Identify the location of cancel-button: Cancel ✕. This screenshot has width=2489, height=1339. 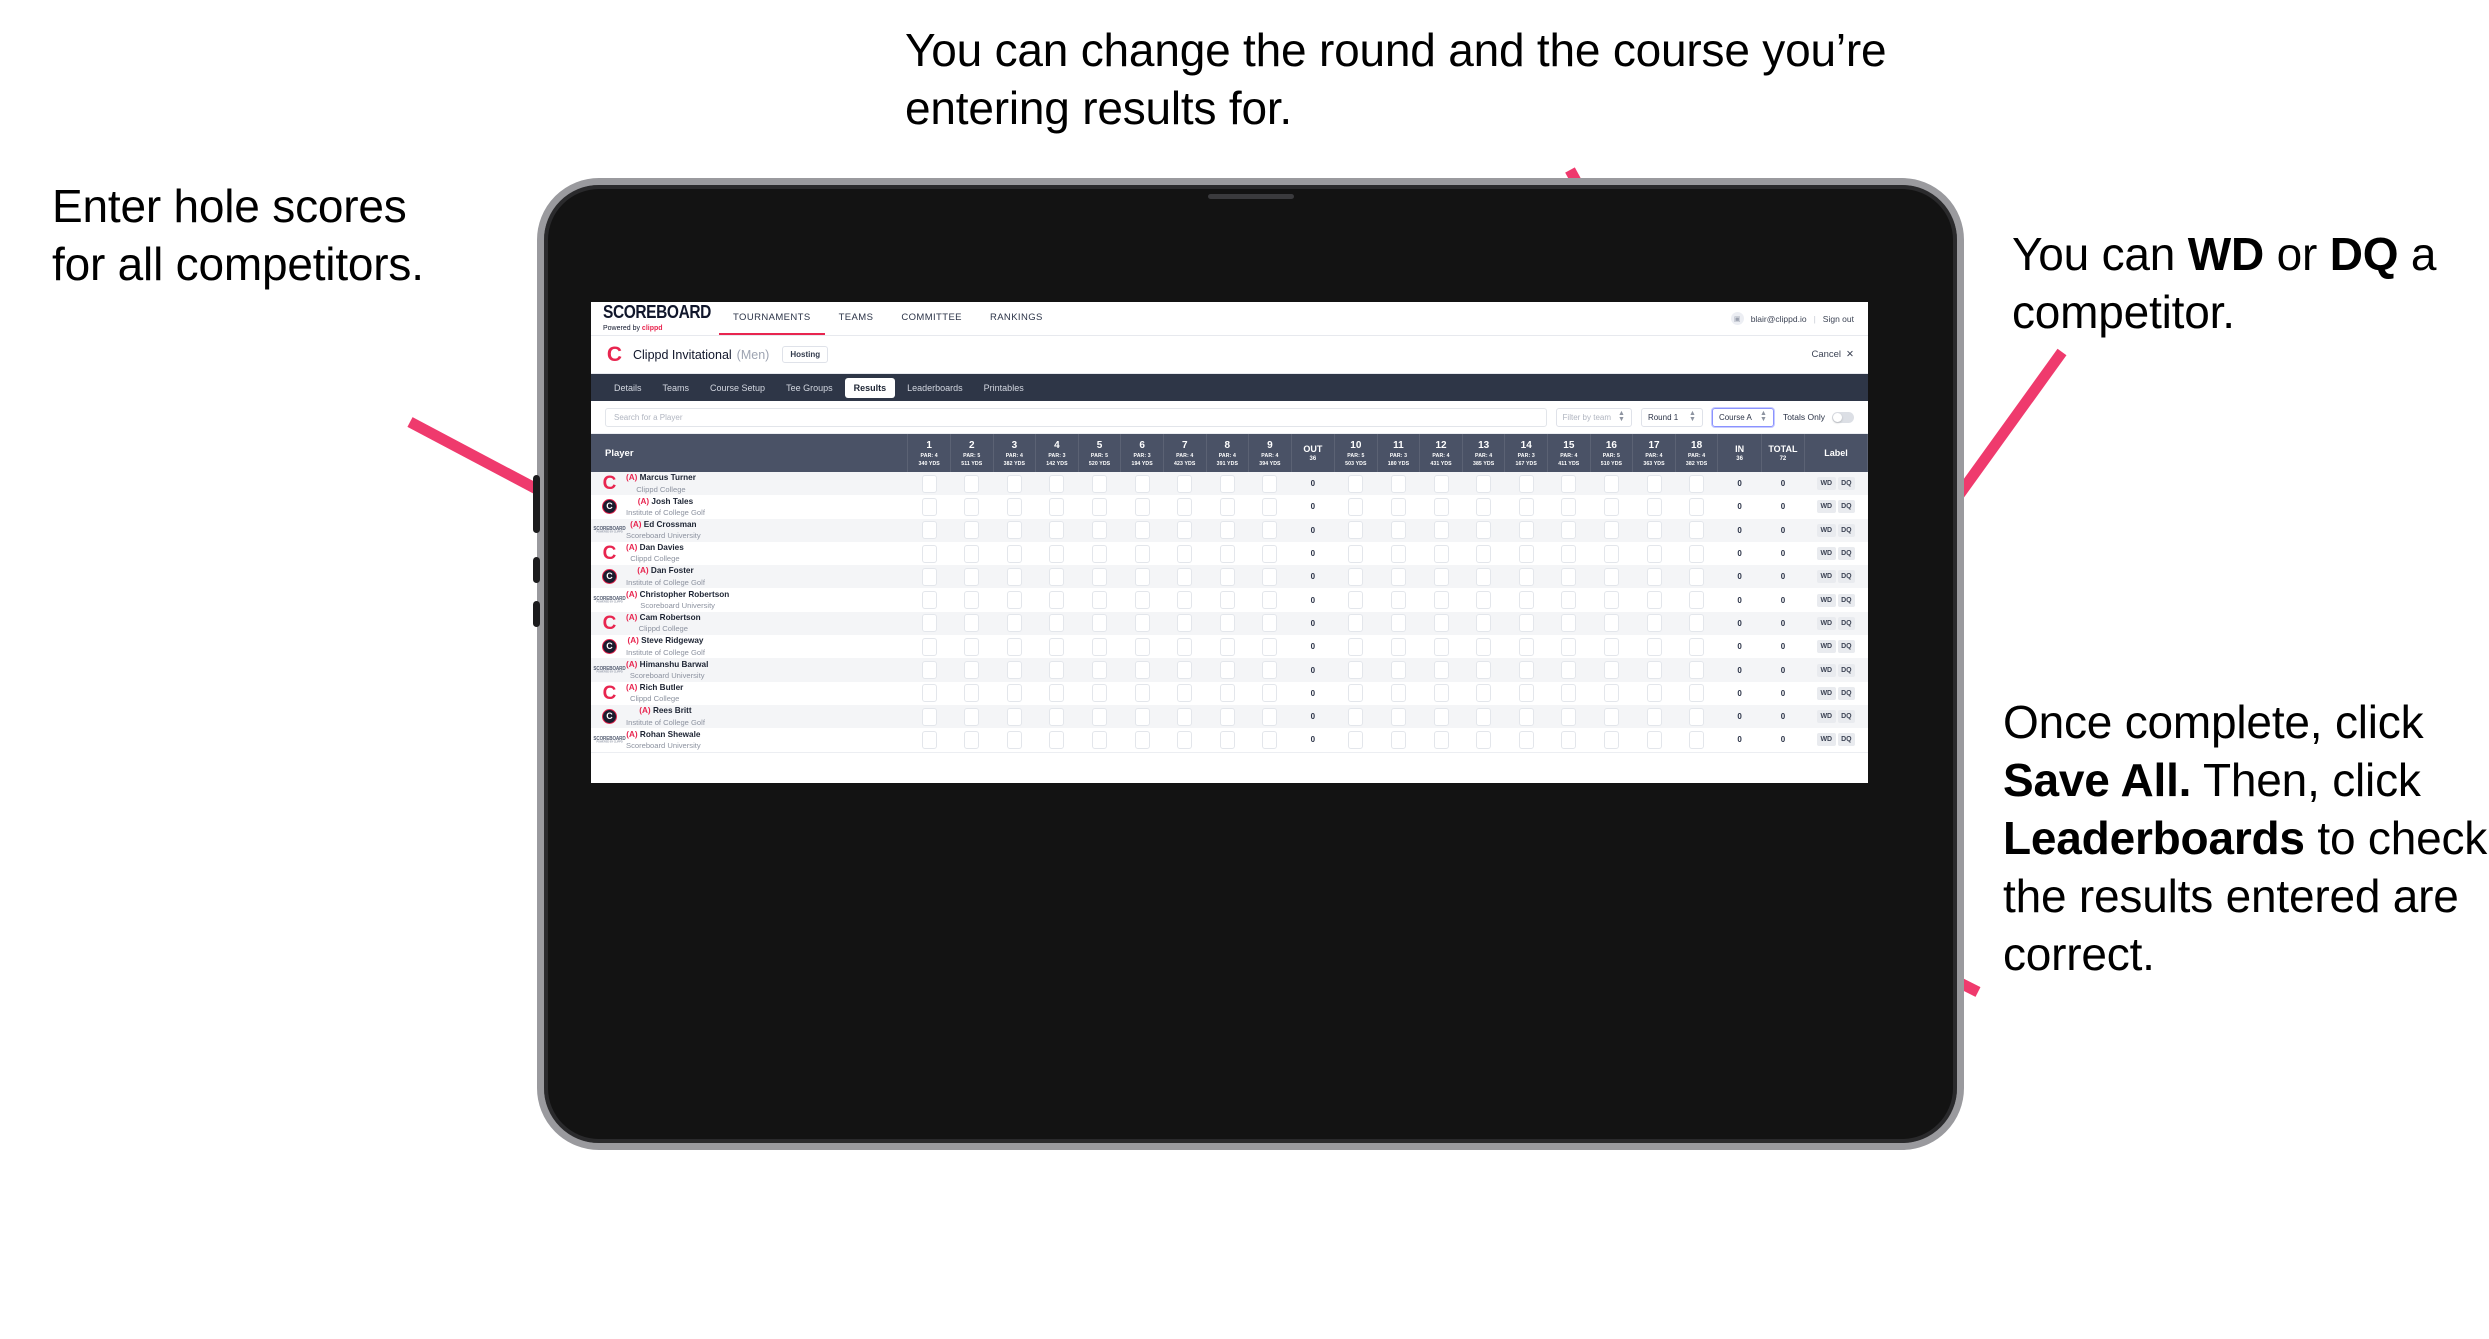
(1832, 354).